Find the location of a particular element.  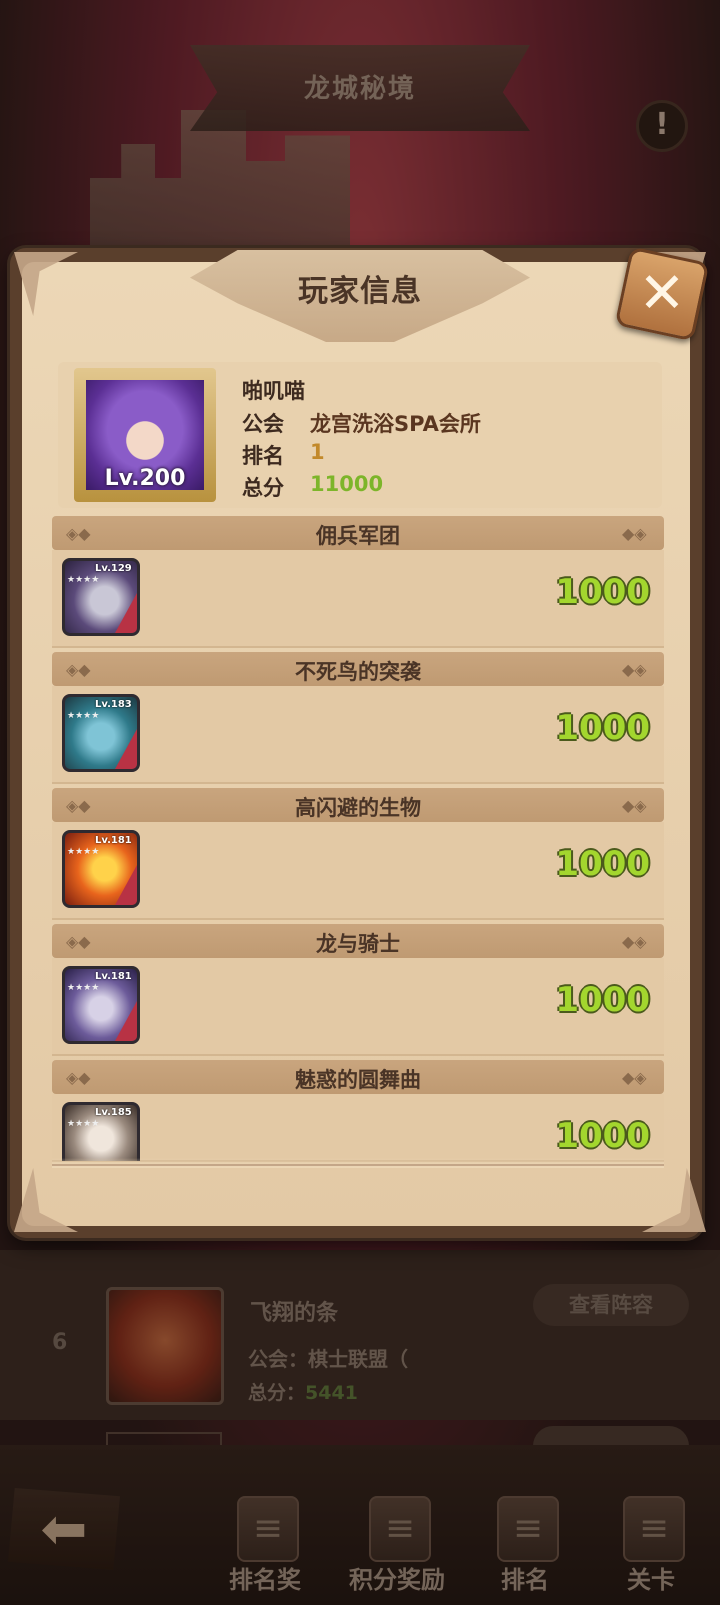

stage-title: 龙与骑士 is located at coordinates (358, 944).